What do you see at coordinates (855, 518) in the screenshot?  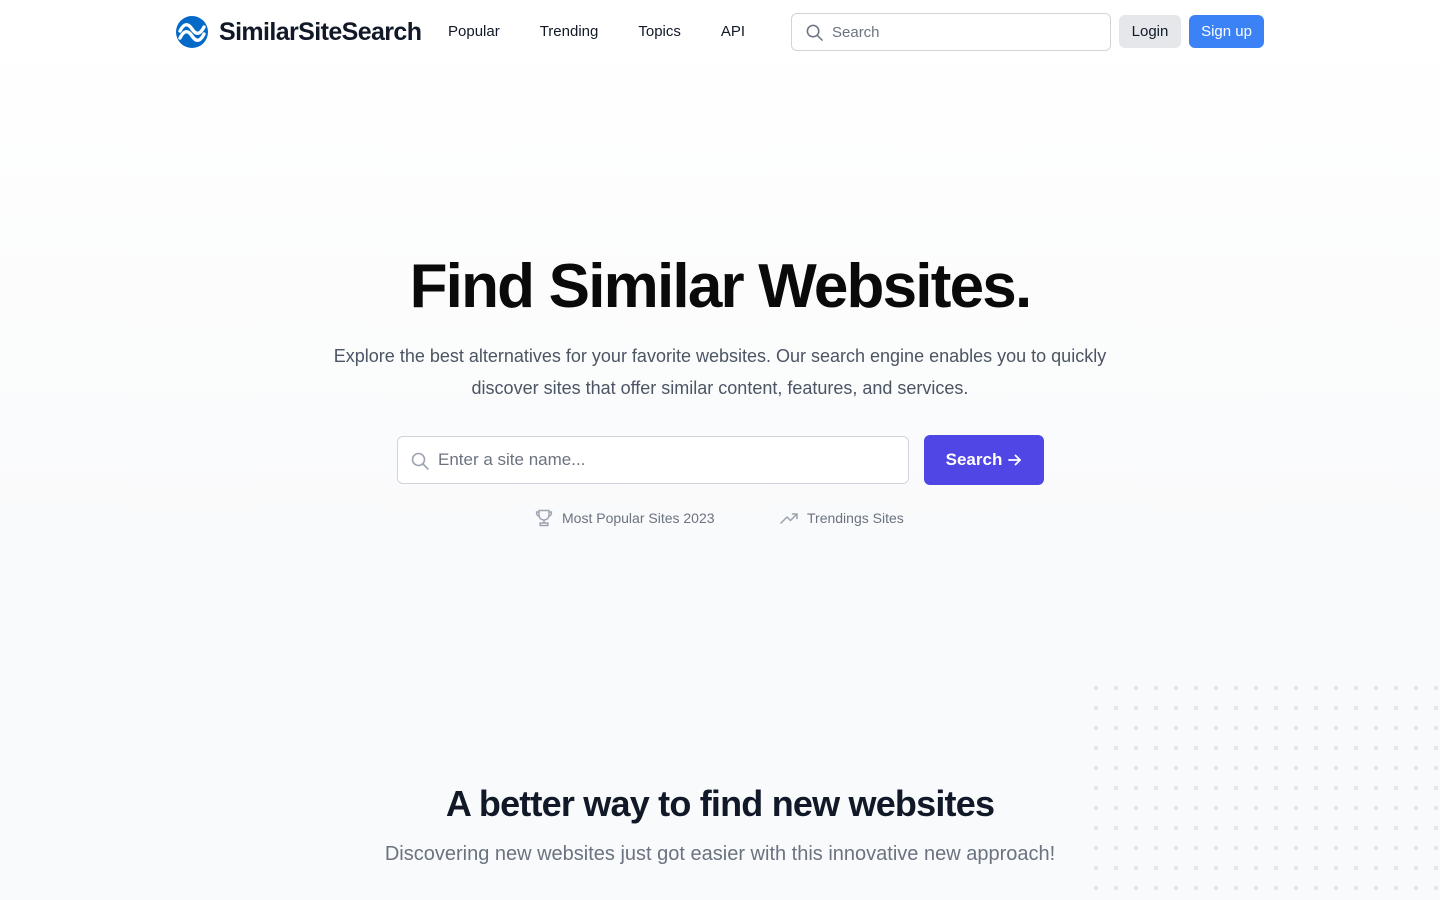 I see `trending-sites-label: Trendings Sites` at bounding box center [855, 518].